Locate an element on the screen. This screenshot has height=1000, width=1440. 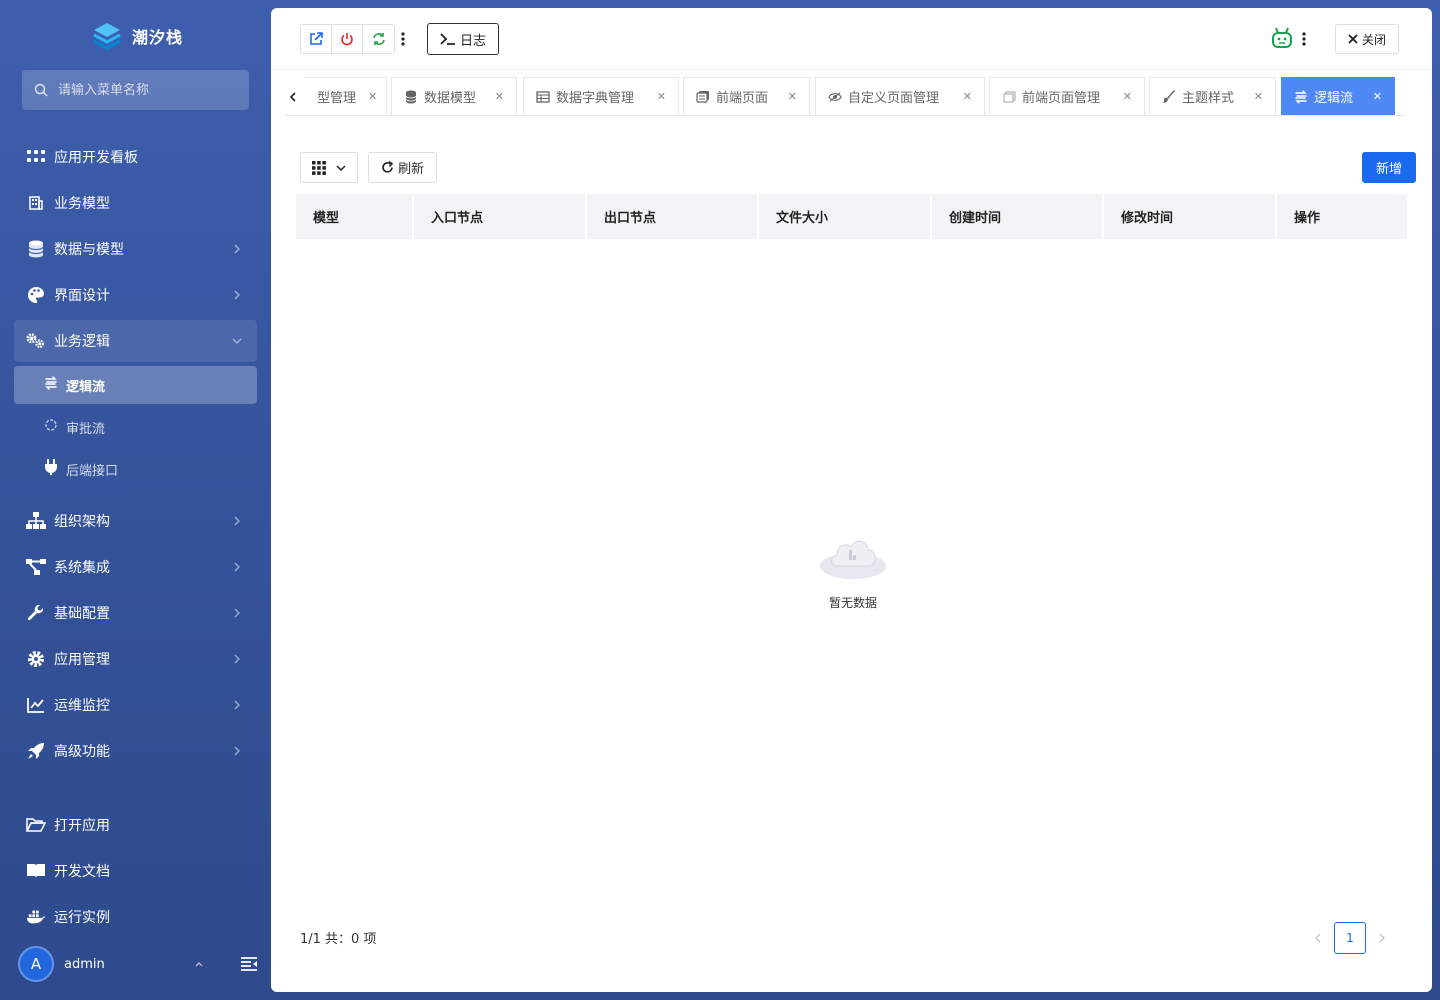
refresh-button: 刷新 is located at coordinates (403, 167).